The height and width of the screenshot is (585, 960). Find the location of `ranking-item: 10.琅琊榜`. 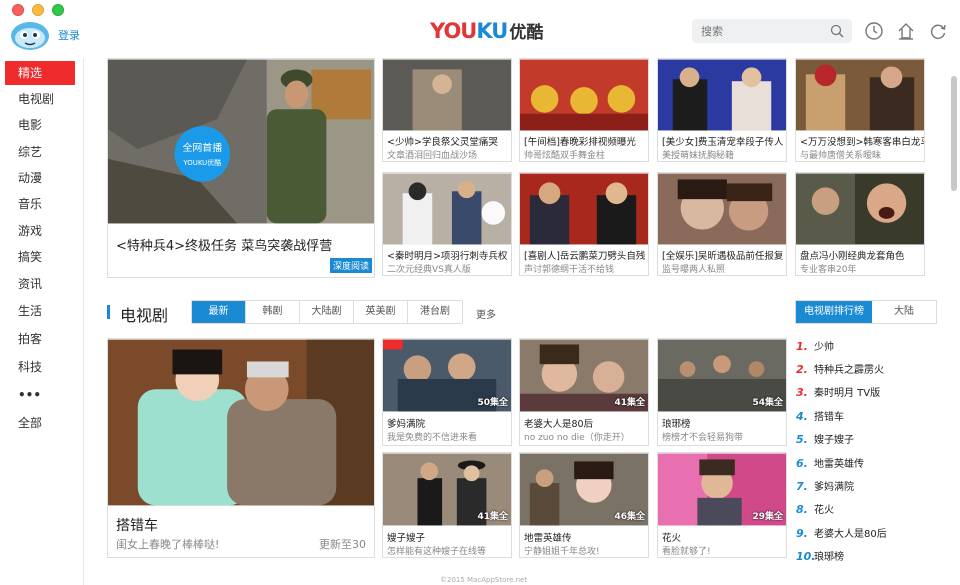

ranking-item: 10.琅琊榜 is located at coordinates (866, 556).